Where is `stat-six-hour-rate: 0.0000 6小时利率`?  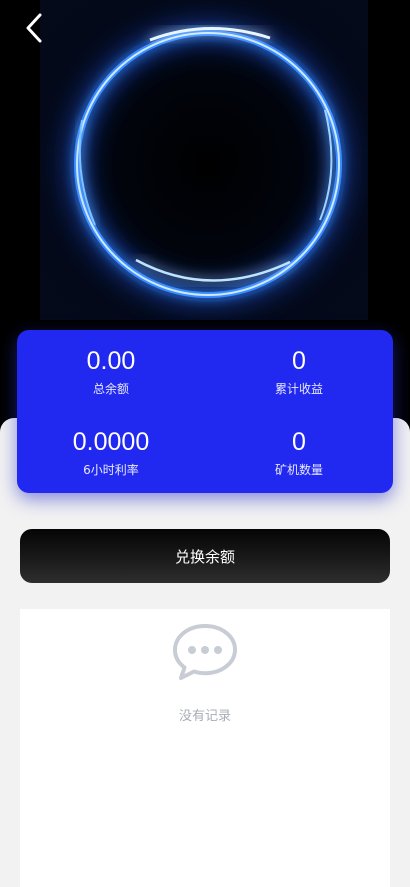
stat-six-hour-rate: 0.0000 6小时利率 is located at coordinates (111, 452).